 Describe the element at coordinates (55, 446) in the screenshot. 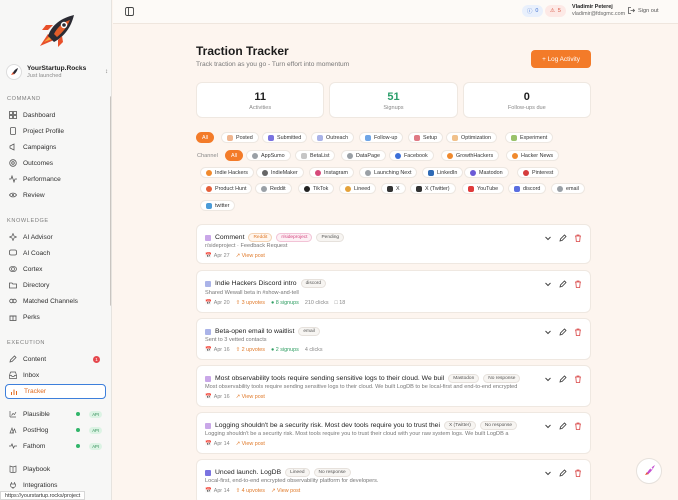

I see `sidebar-item-fathom: Fathom API` at that location.